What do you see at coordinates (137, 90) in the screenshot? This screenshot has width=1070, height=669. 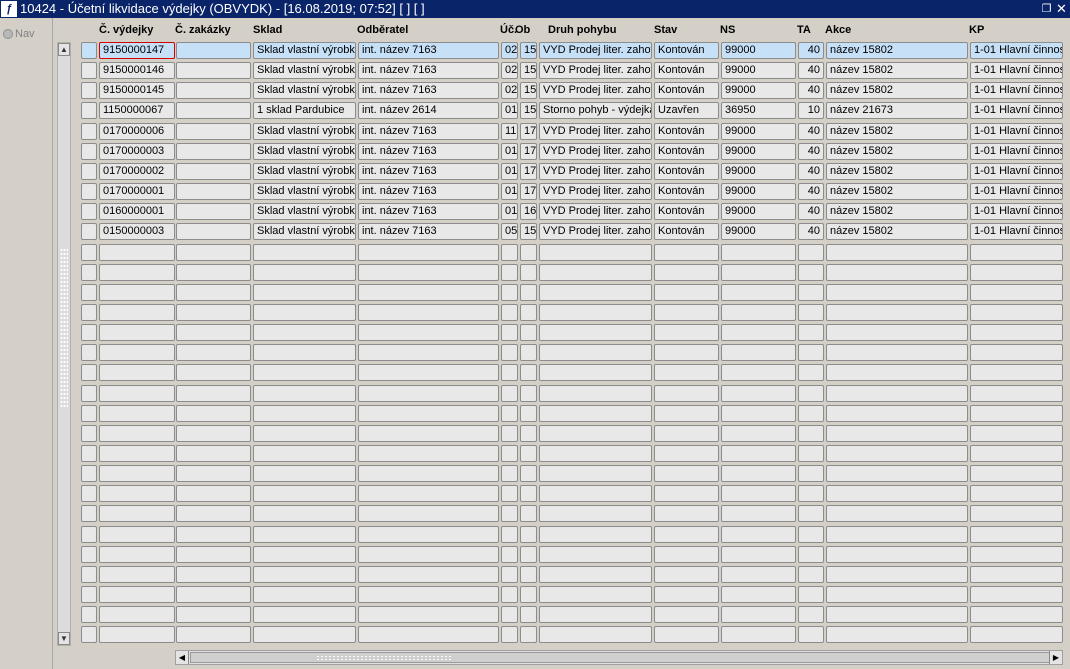 I see `cell-vydejka: 9150000145` at bounding box center [137, 90].